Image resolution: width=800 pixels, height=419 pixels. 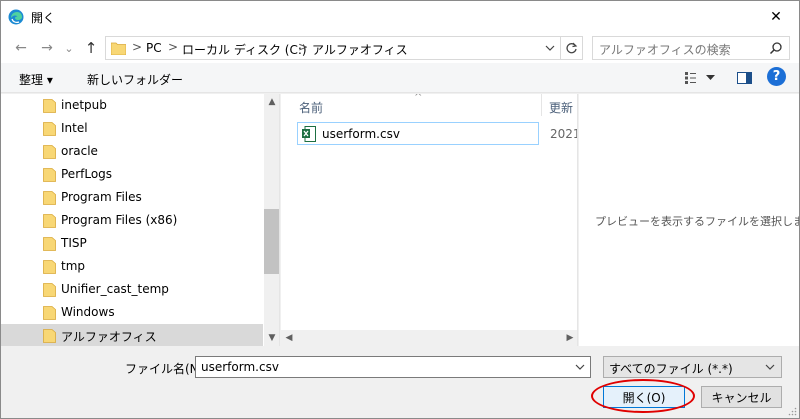 What do you see at coordinates (697, 221) in the screenshot?
I see `preview-message: プレビューを表示するファイルを選択します。` at bounding box center [697, 221].